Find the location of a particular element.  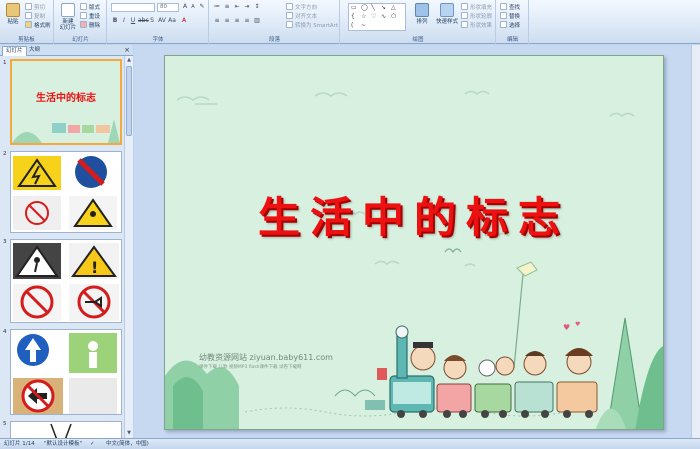

font-group: 80 A A ✎ B I U abc S AV Aa A 字体 is located at coordinates (158, 22).